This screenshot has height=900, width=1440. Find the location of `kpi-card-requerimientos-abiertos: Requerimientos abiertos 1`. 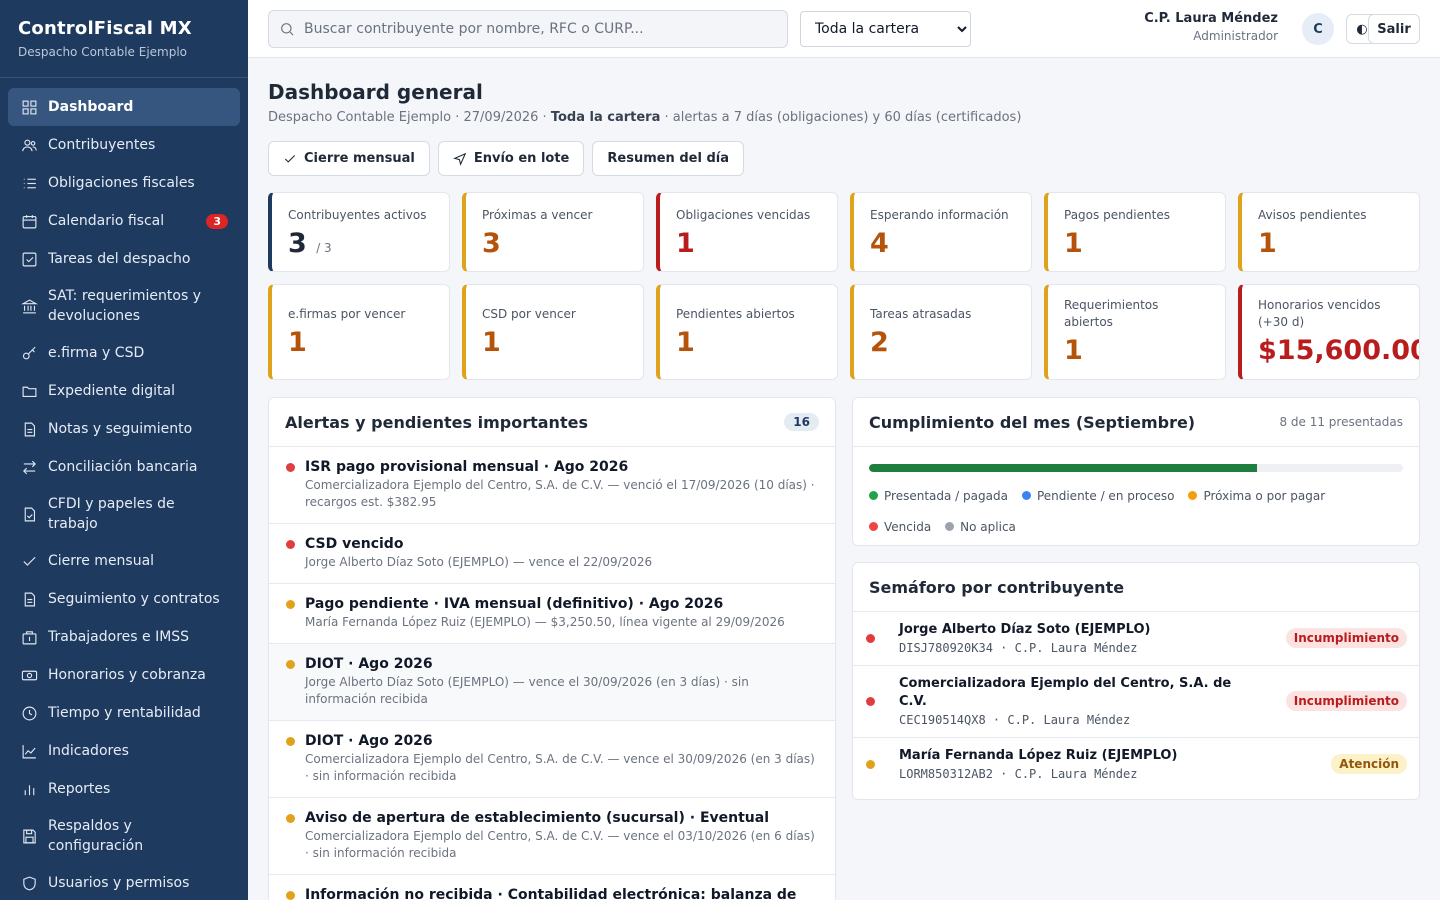

kpi-card-requerimientos-abiertos: Requerimientos abiertos 1 is located at coordinates (1135, 332).